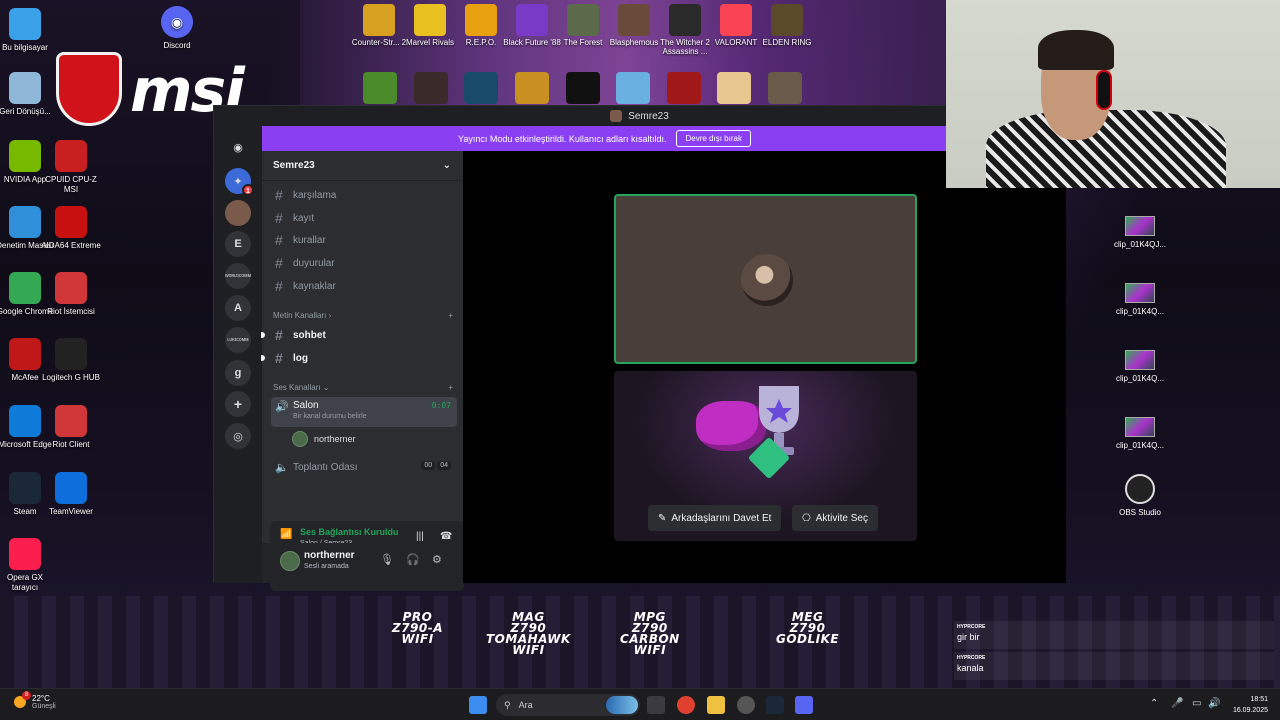 The width and height of the screenshot is (1280, 720). I want to click on discover-icon: ◎, so click(238, 436).